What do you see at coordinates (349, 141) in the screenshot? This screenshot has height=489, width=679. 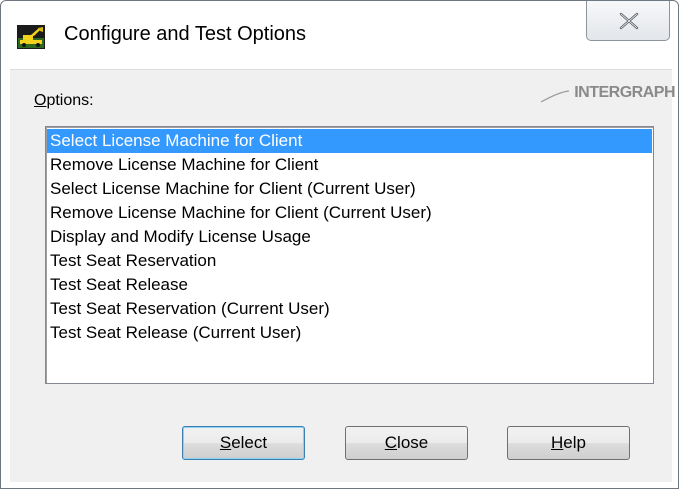 I see `option-item: Select License Machine for Client` at bounding box center [349, 141].